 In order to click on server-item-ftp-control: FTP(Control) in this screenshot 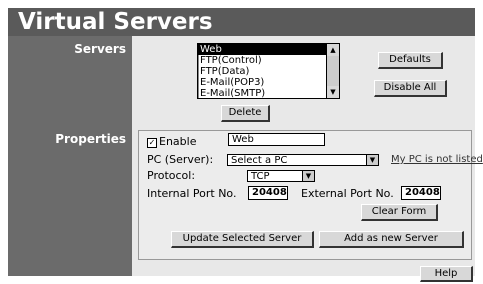, I will do `click(268, 60)`.